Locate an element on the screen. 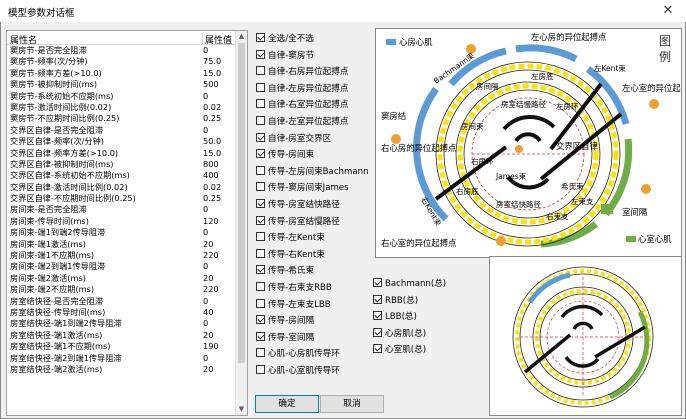 This screenshot has width=686, height=419. table-row: 窦房节-激活时间比例(0.02) 0.02 is located at coordinates (121, 107).